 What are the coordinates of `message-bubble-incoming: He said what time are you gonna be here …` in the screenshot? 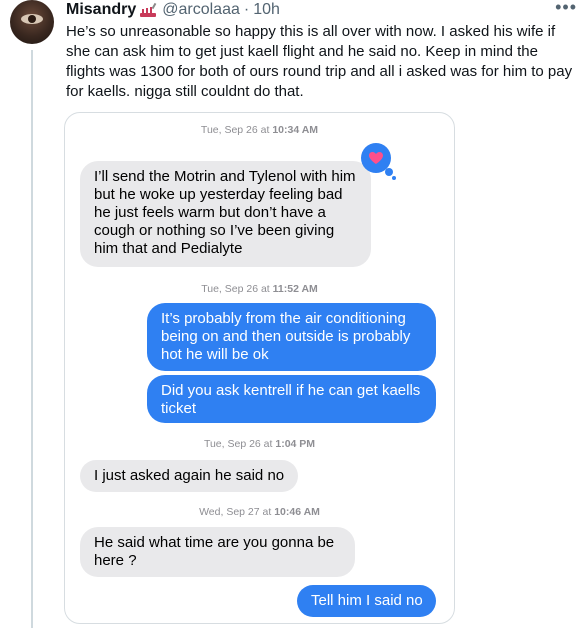 It's located at (217, 552).